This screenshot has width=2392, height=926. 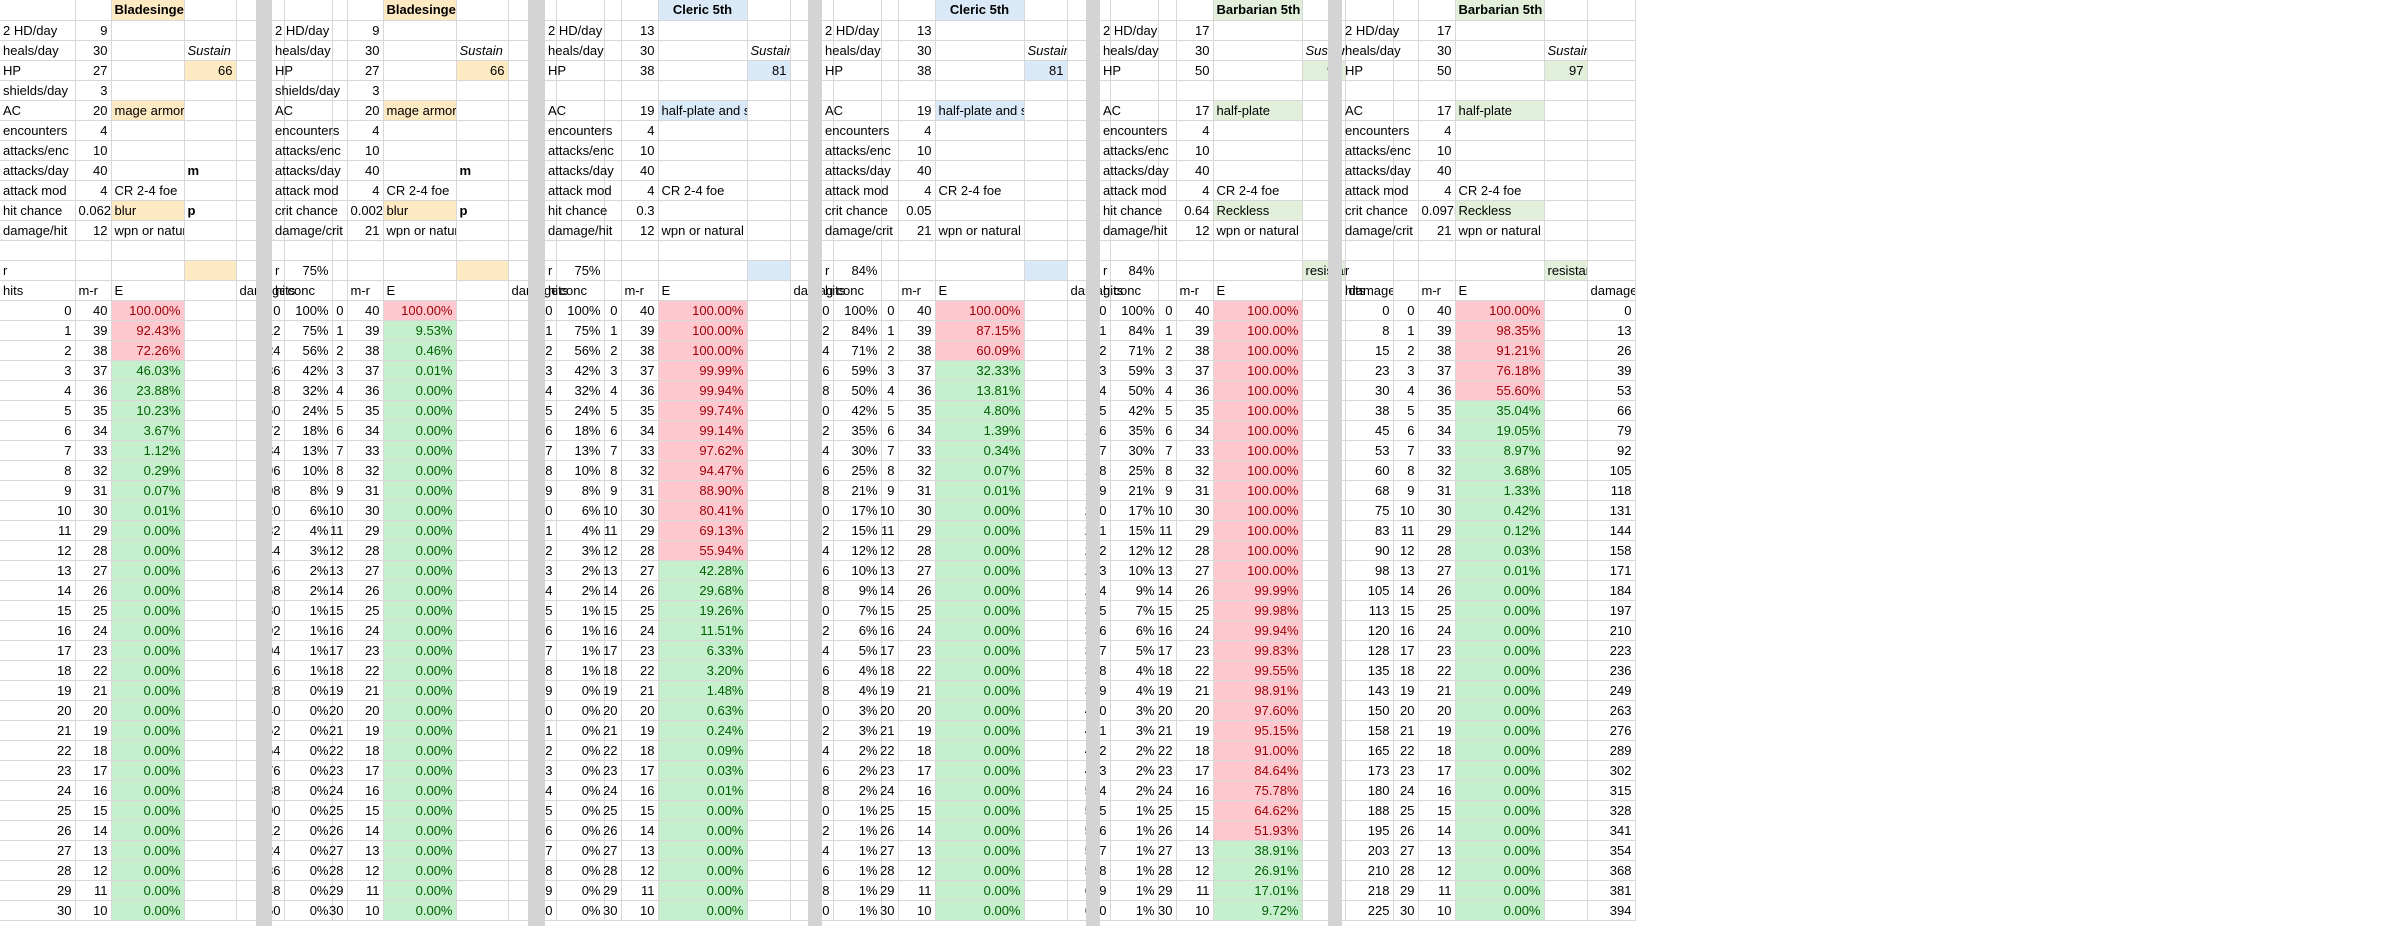 I want to click on param-label: attacks/day, so click(x=583, y=170).